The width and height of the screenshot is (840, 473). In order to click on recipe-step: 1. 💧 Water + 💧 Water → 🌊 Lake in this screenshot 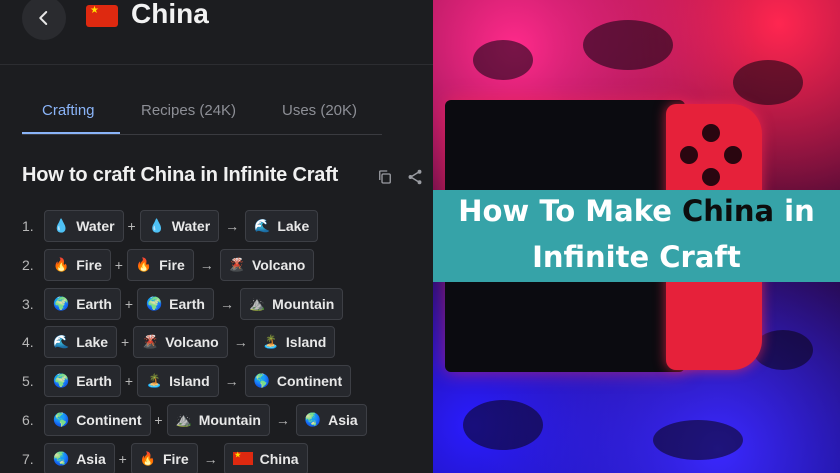, I will do `click(170, 226)`.